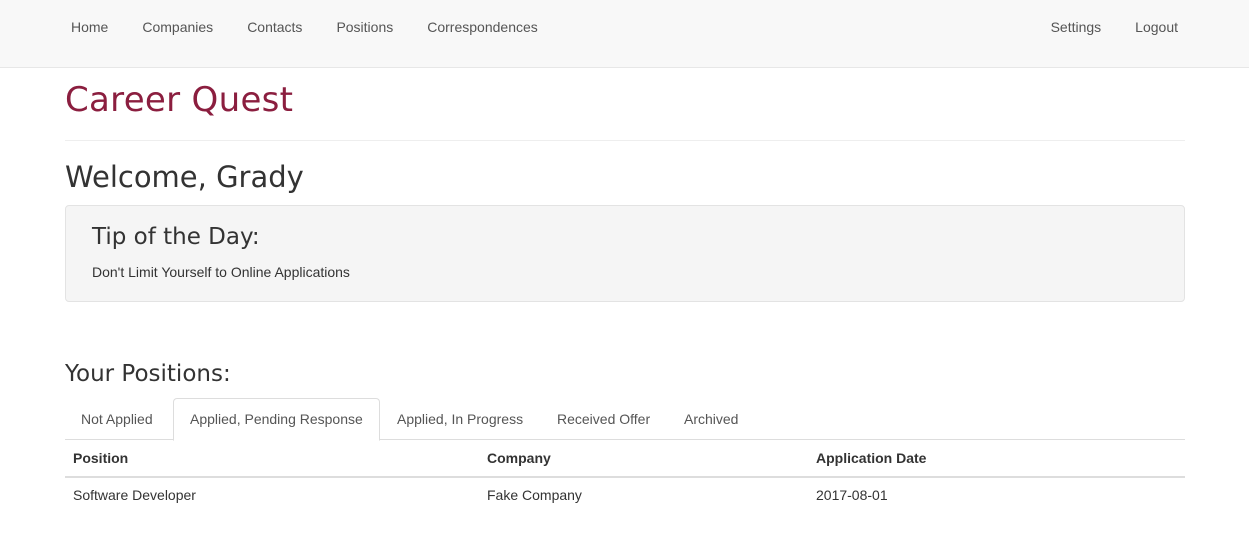 The image size is (1249, 536). What do you see at coordinates (179, 100) in the screenshot?
I see `app-title: Career Quest` at bounding box center [179, 100].